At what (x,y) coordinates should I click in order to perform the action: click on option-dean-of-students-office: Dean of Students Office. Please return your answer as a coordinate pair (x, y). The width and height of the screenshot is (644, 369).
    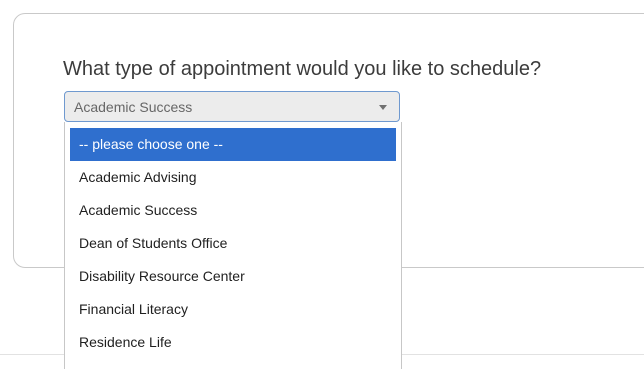
    Looking at the image, I should click on (233, 243).